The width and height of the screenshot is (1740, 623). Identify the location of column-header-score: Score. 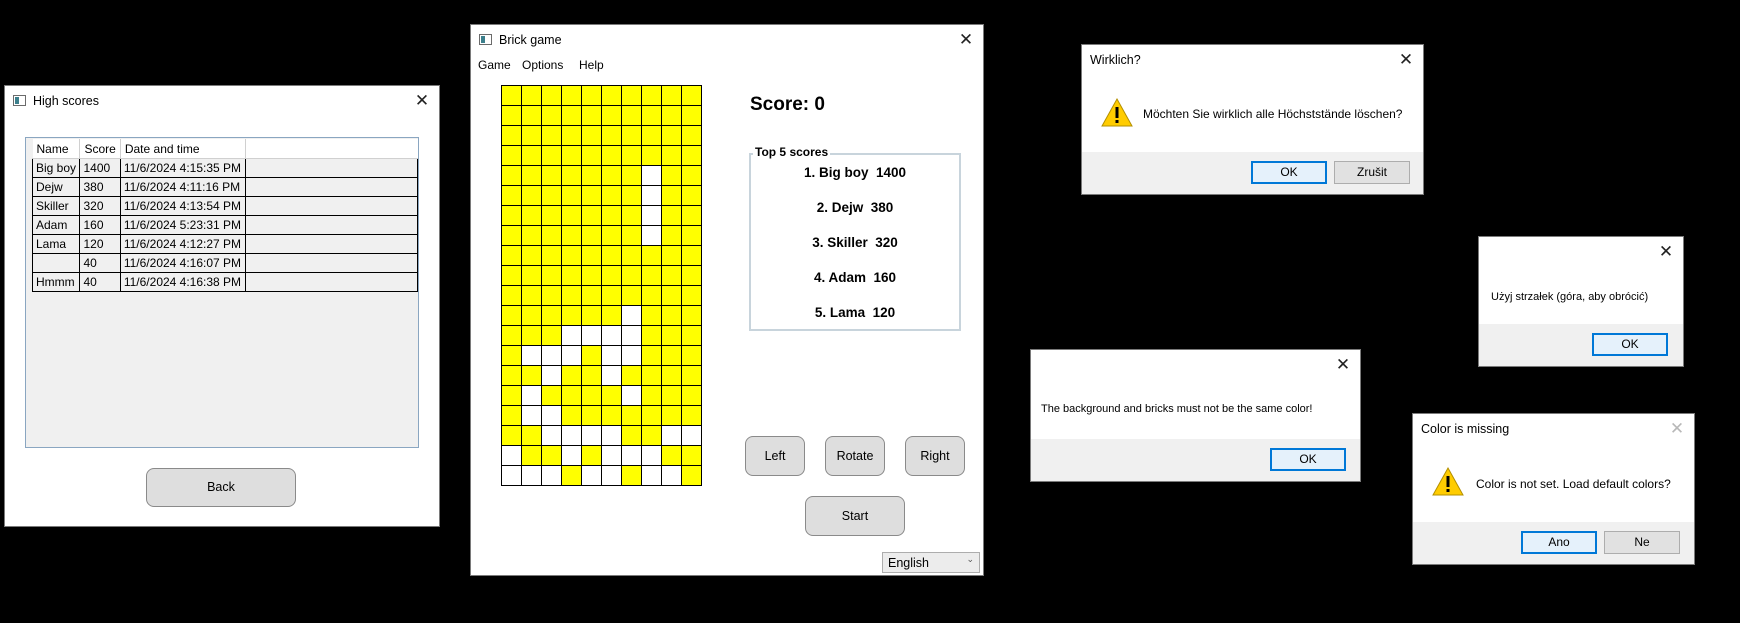
(100, 149).